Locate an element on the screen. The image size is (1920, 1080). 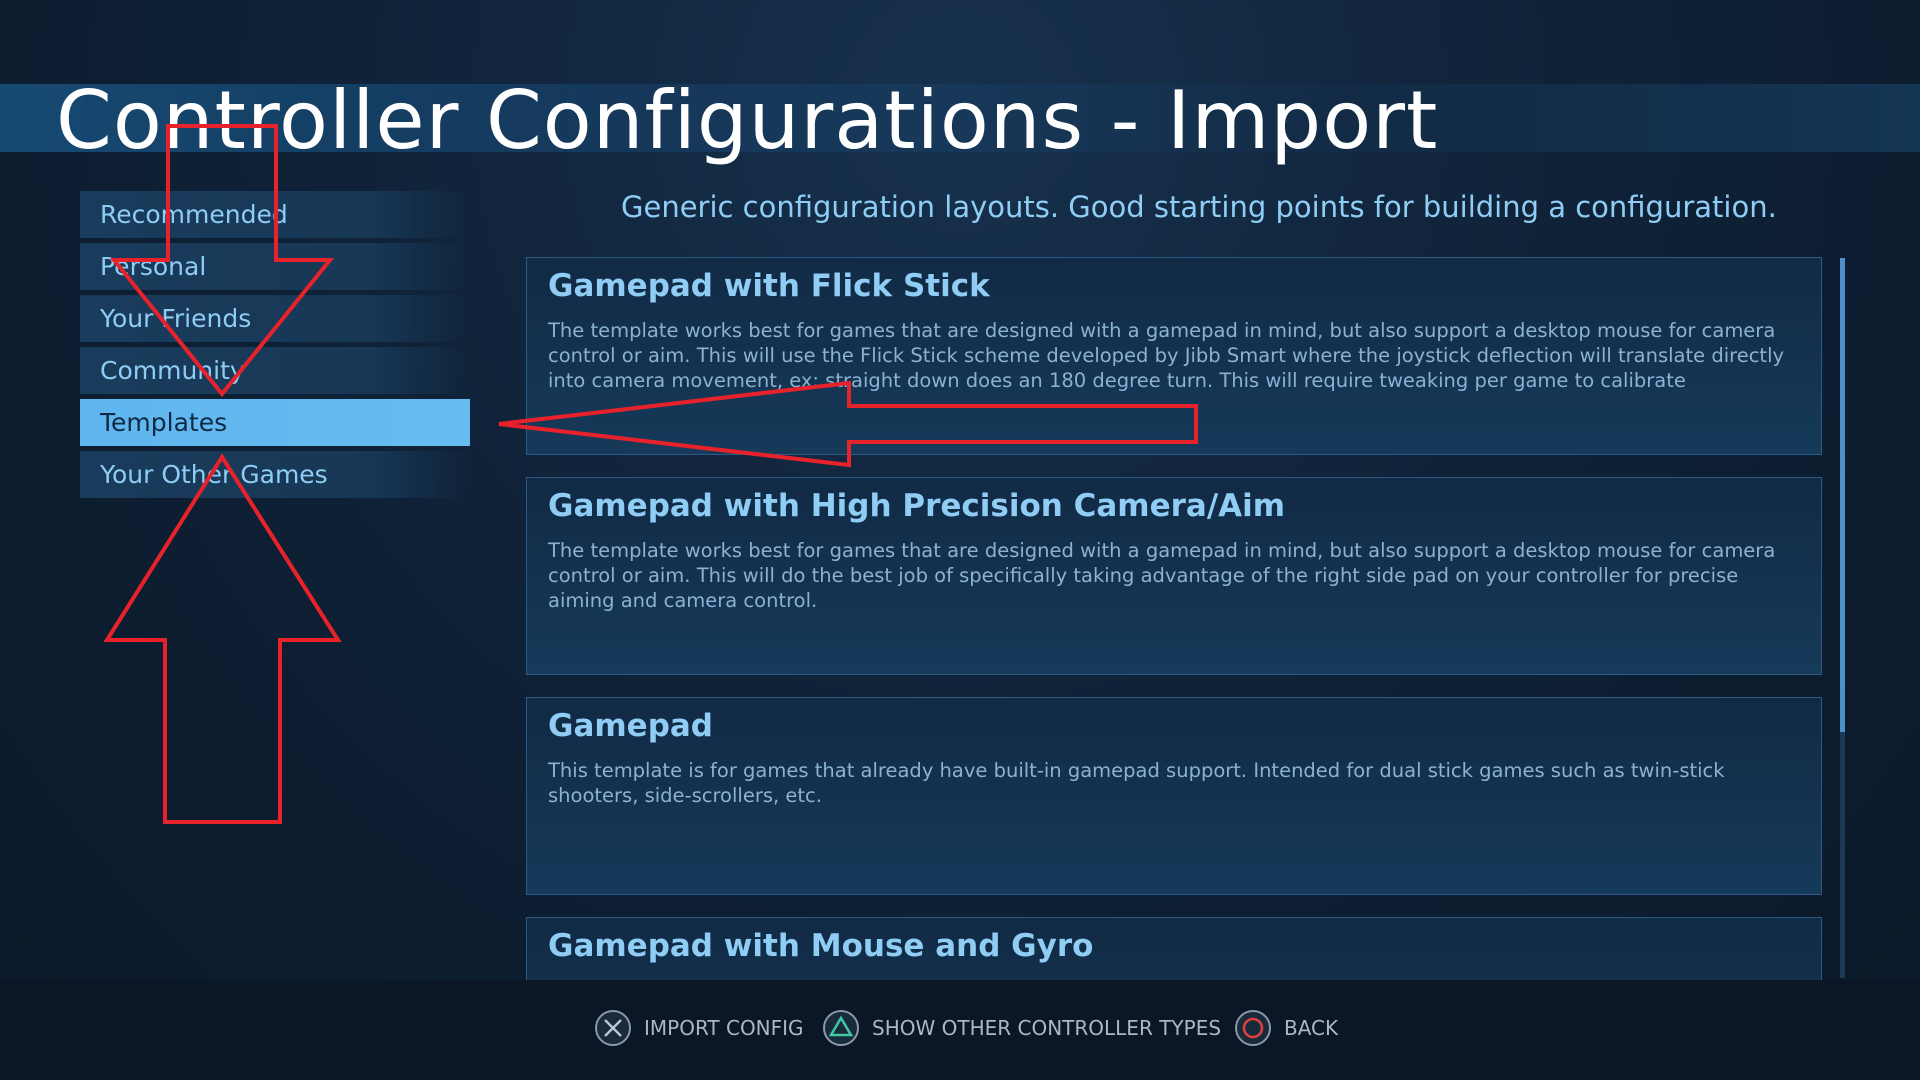
sidebar-item-personal: Personal is located at coordinates (275, 266).